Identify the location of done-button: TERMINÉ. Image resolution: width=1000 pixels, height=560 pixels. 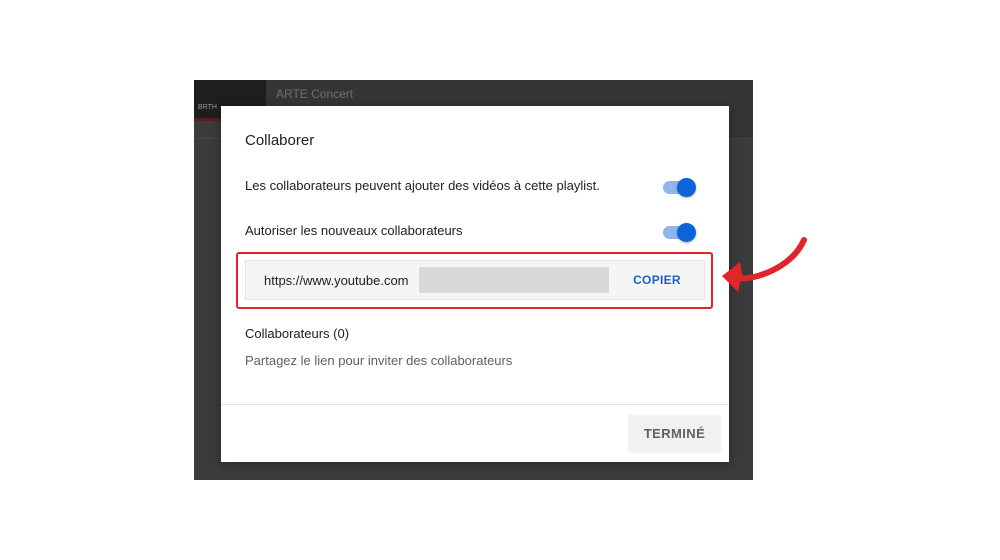
(674, 434).